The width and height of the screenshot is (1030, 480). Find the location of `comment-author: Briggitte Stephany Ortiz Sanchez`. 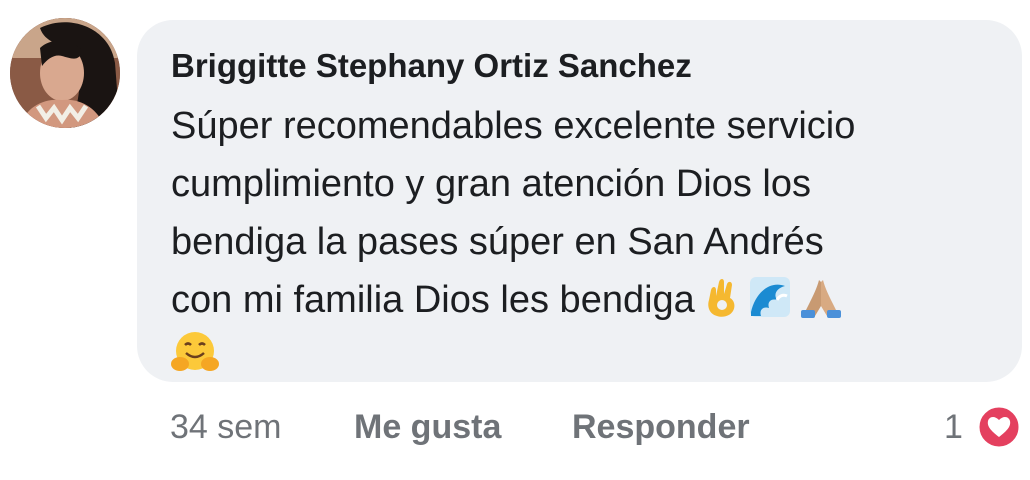

comment-author: Briggitte Stephany Ortiz Sanchez is located at coordinates (596, 66).